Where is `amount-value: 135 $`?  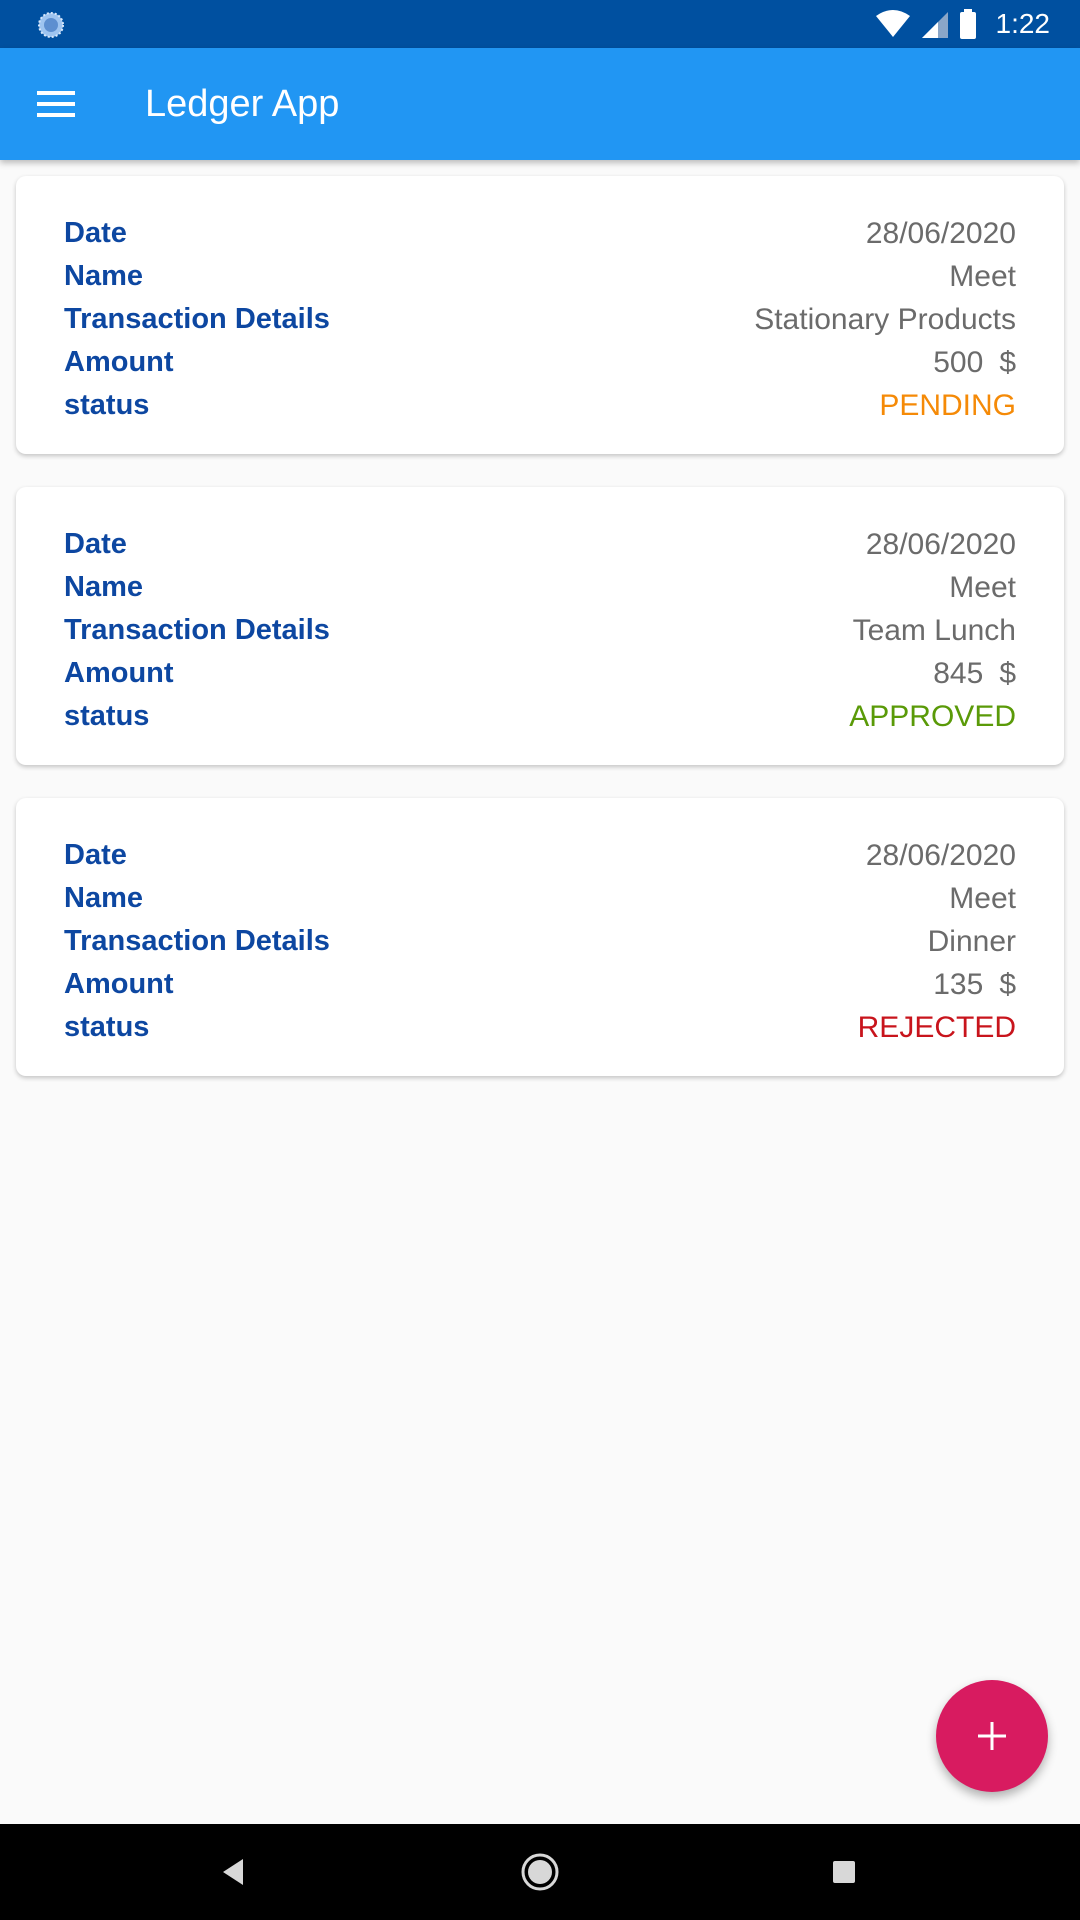 amount-value: 135 $ is located at coordinates (974, 985).